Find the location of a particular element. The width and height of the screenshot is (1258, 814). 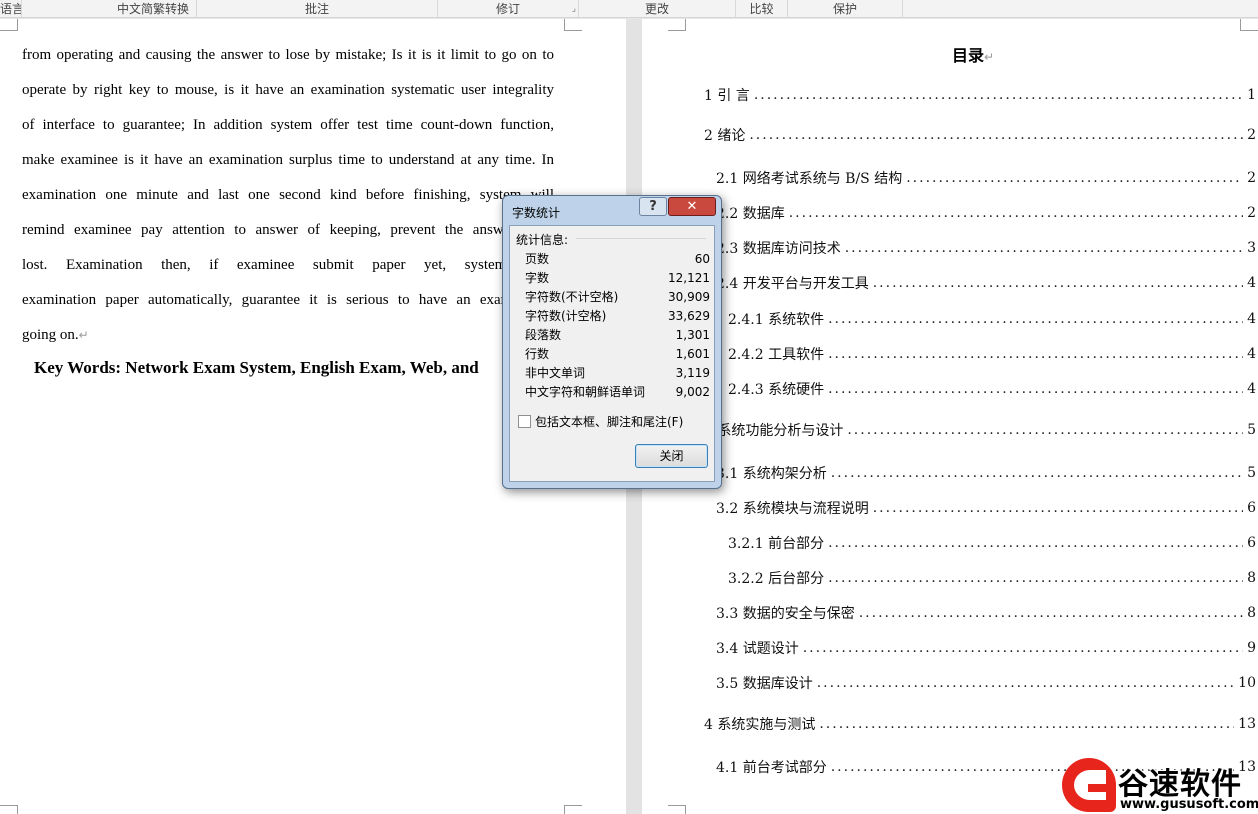

toc-entry: 3.4 试题设计 9 is located at coordinates (987, 648).